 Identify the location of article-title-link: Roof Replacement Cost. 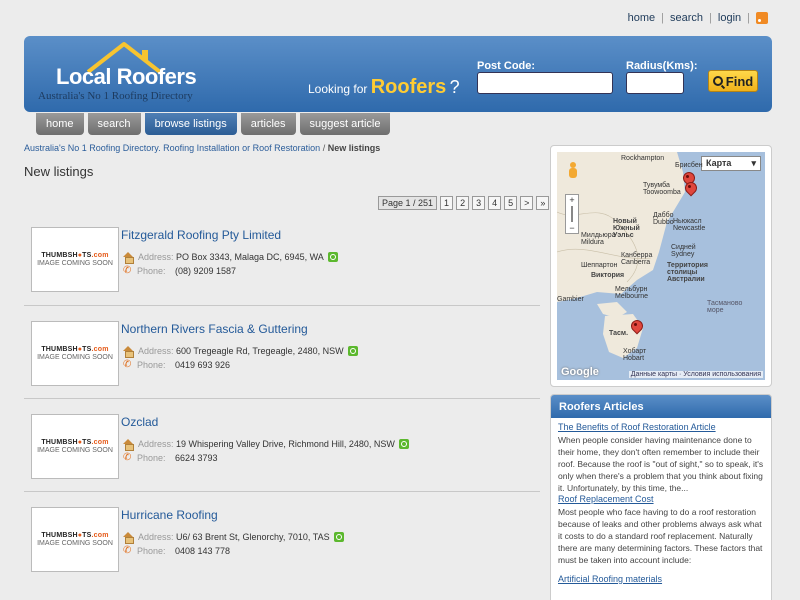
(661, 499).